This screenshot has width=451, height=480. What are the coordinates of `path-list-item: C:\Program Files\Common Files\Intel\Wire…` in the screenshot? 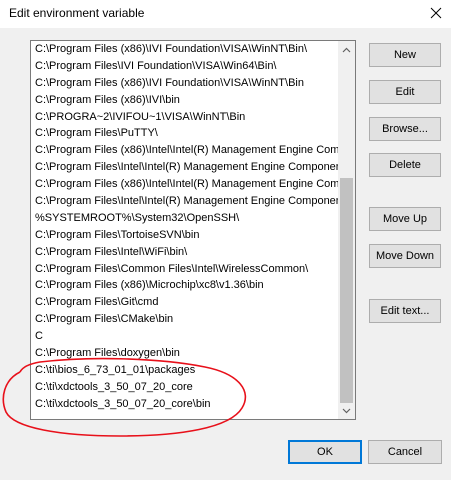 It's located at (185, 269).